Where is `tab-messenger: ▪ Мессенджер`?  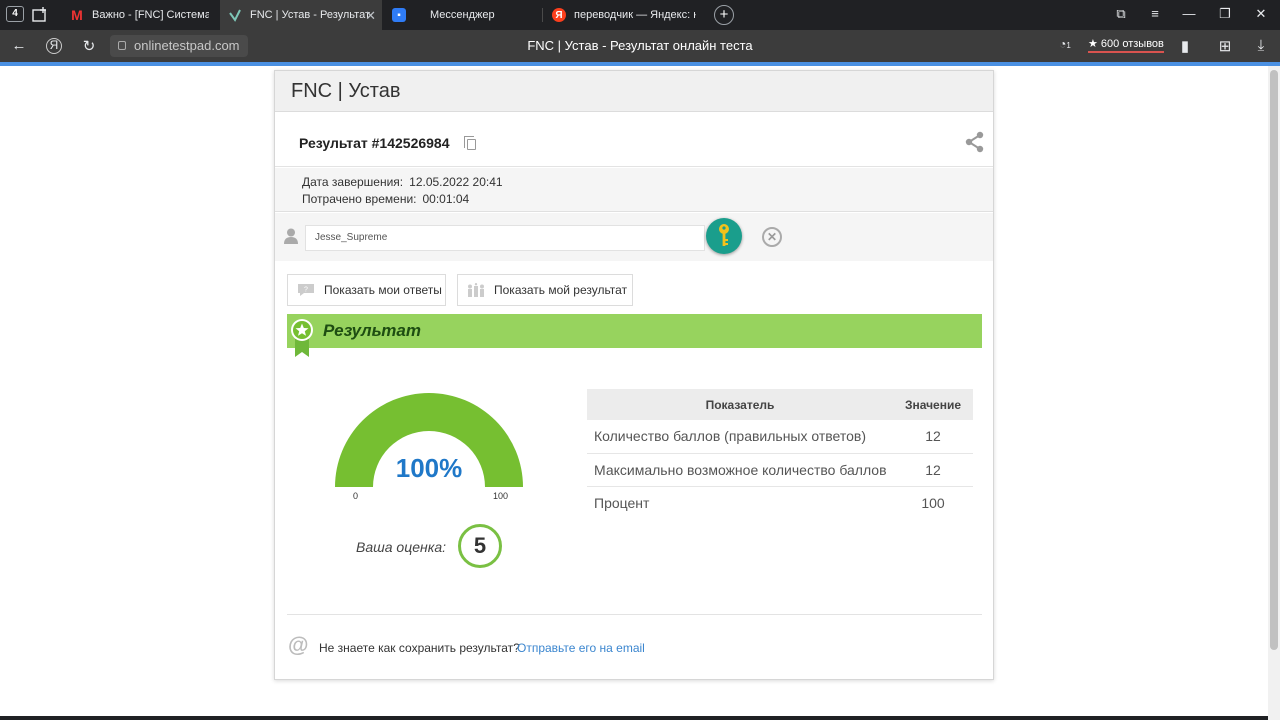 tab-messenger: ▪ Мессенджер is located at coordinates (461, 15).